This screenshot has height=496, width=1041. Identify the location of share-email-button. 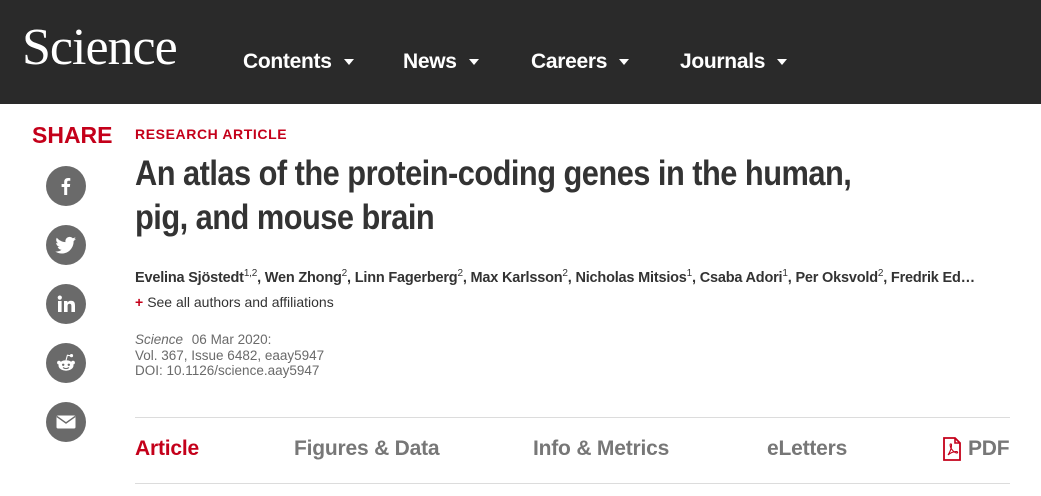
(66, 422).